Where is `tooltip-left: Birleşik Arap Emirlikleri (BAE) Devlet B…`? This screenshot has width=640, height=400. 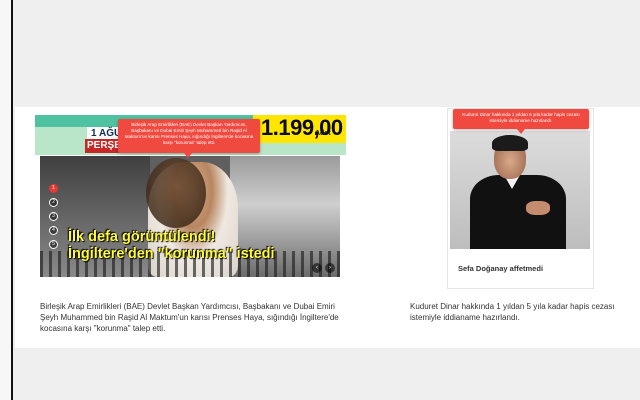
tooltip-left: Birleşik Arap Emirlikleri (BAE) Devlet B… is located at coordinates (189, 138).